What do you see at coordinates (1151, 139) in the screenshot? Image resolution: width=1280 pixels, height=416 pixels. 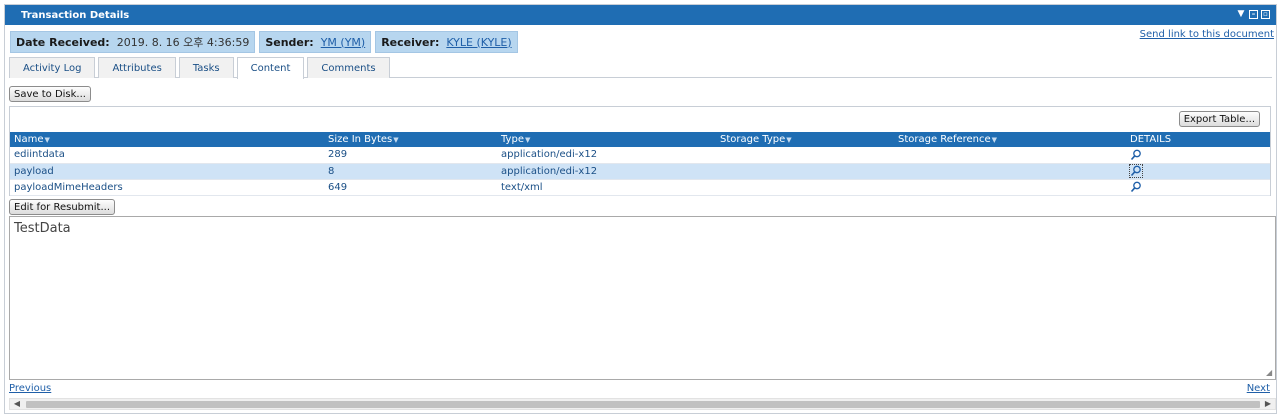 I see `col-details-header: DETAILS` at bounding box center [1151, 139].